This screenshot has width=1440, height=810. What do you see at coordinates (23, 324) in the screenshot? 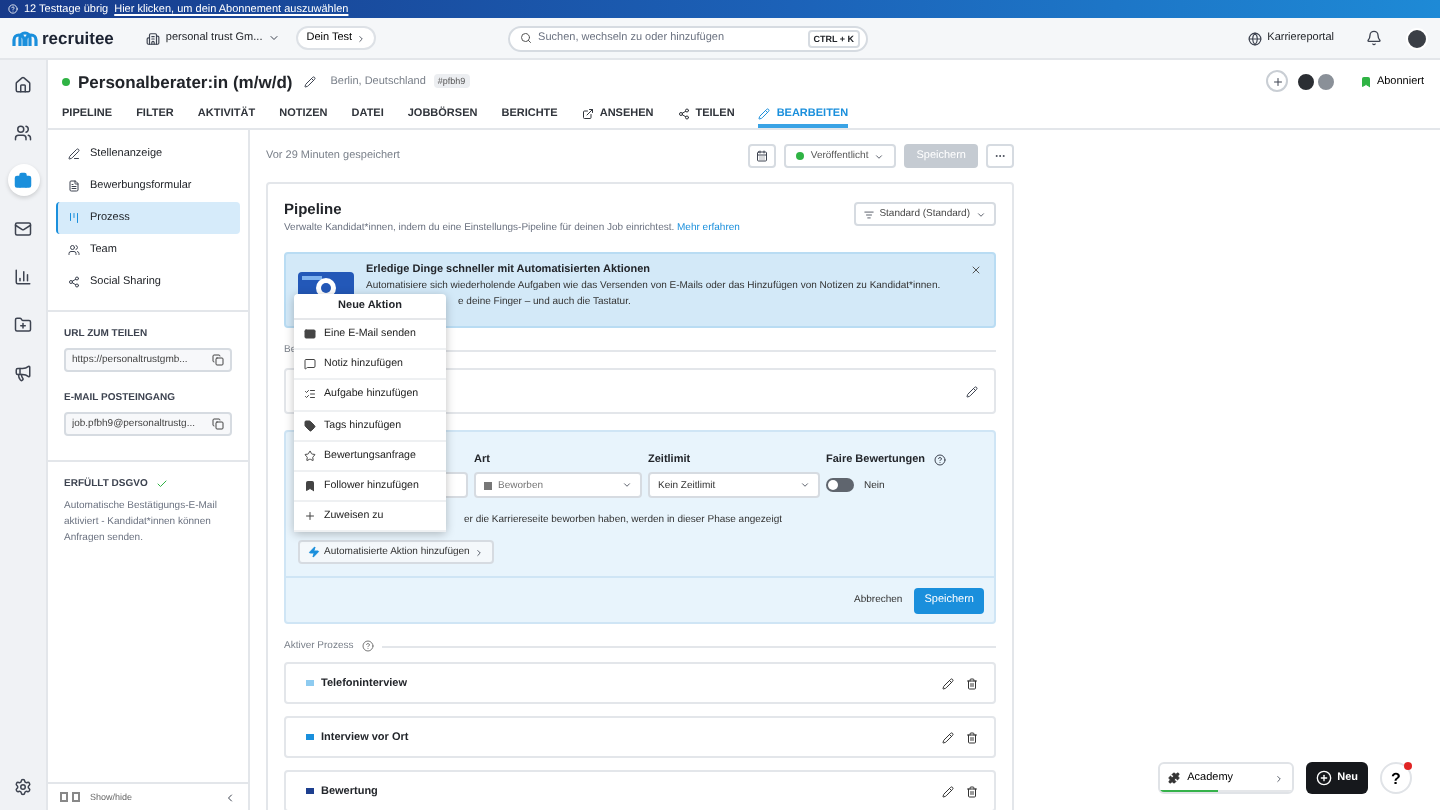
I see `folder-icon` at bounding box center [23, 324].